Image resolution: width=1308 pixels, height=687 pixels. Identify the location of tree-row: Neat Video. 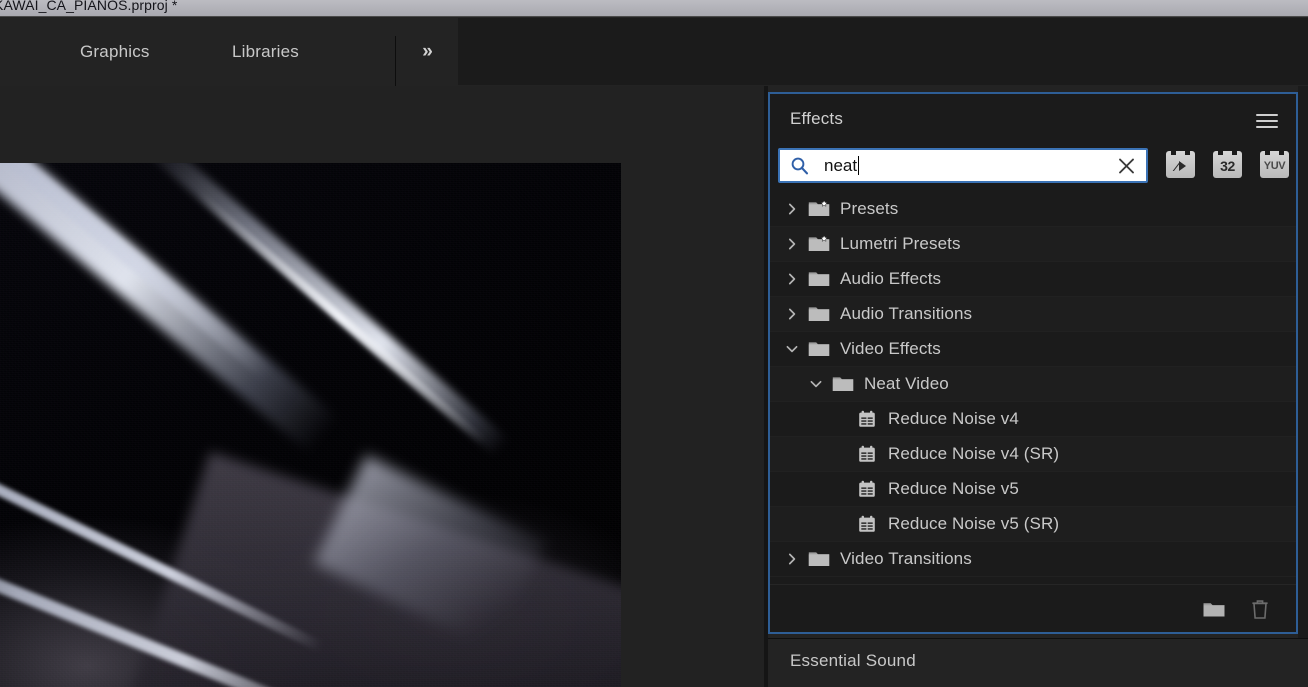
(1033, 384).